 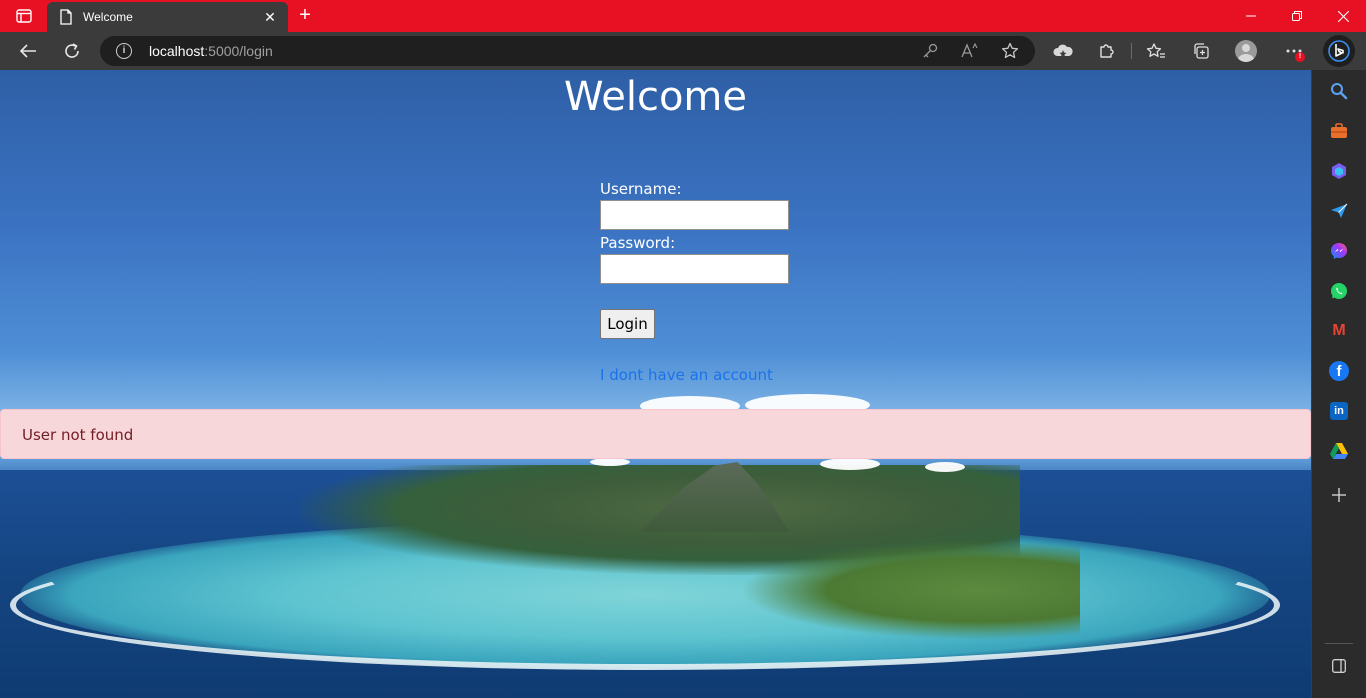 I want to click on whatsapp-icon, so click(x=1339, y=291).